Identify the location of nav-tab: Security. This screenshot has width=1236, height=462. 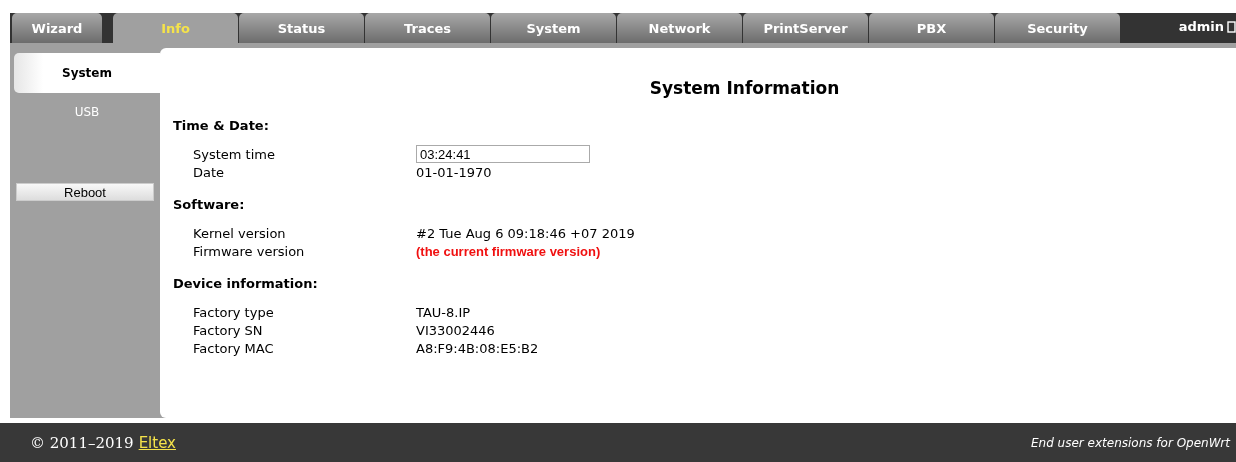
(1057, 28).